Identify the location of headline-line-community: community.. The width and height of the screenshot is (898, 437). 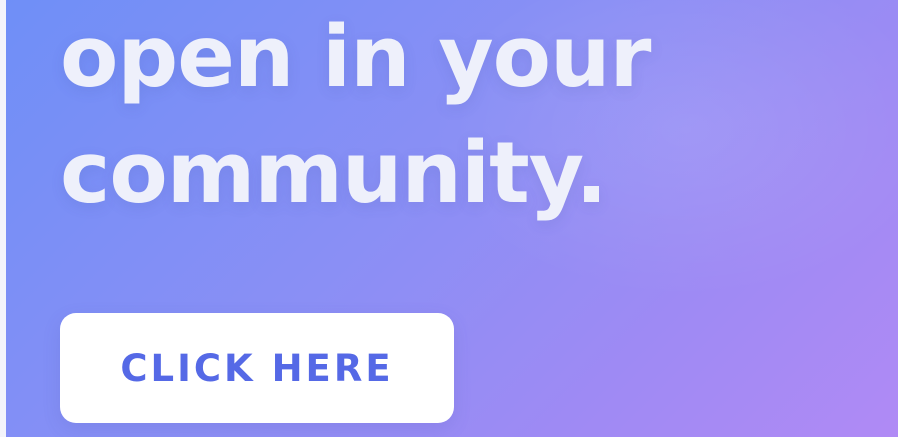
(334, 173).